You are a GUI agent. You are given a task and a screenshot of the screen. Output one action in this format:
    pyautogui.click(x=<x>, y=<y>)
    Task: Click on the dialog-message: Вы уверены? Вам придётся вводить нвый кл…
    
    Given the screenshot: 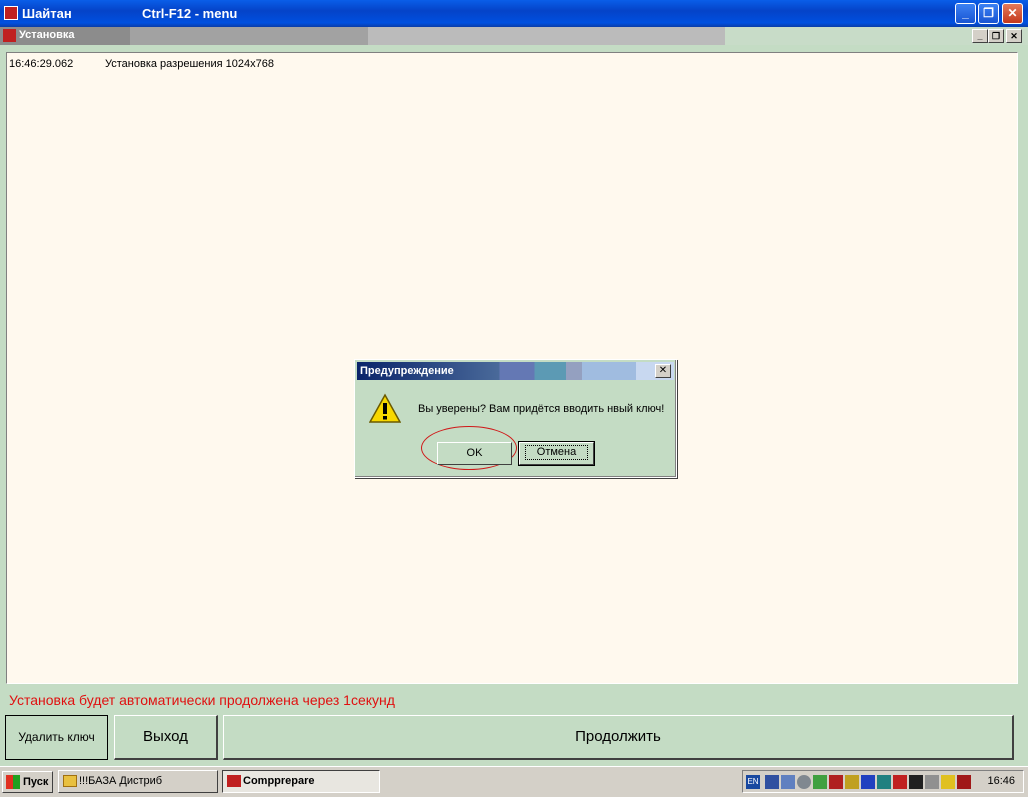 What is the action you would take?
    pyautogui.click(x=541, y=409)
    